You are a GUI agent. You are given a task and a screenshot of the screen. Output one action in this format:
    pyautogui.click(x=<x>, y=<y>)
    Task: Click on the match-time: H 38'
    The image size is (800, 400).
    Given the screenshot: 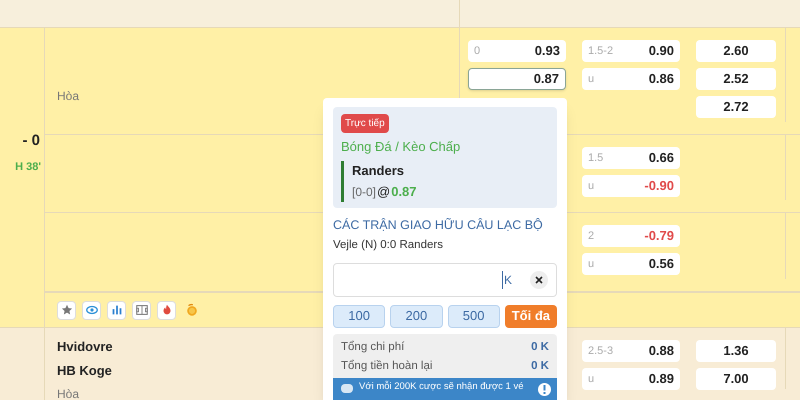 What is the action you would take?
    pyautogui.click(x=28, y=167)
    